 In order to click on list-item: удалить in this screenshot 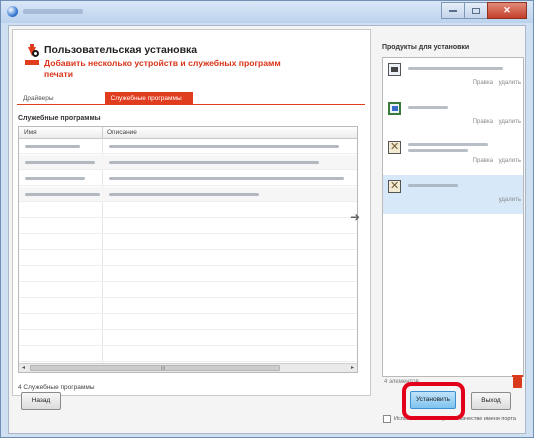, I will do `click(453, 194)`.